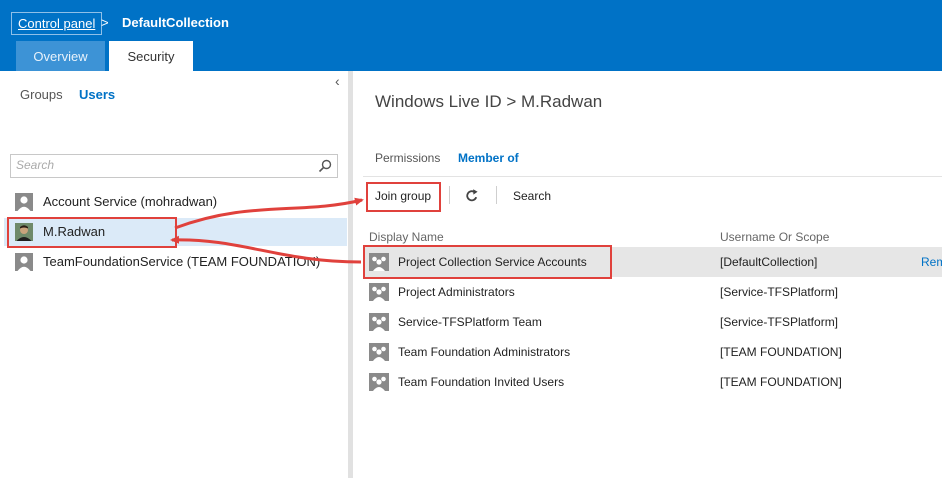 Image resolution: width=942 pixels, height=478 pixels. Describe the element at coordinates (481, 382) in the screenshot. I see `group-name: Team Foundation Invited Users` at that location.